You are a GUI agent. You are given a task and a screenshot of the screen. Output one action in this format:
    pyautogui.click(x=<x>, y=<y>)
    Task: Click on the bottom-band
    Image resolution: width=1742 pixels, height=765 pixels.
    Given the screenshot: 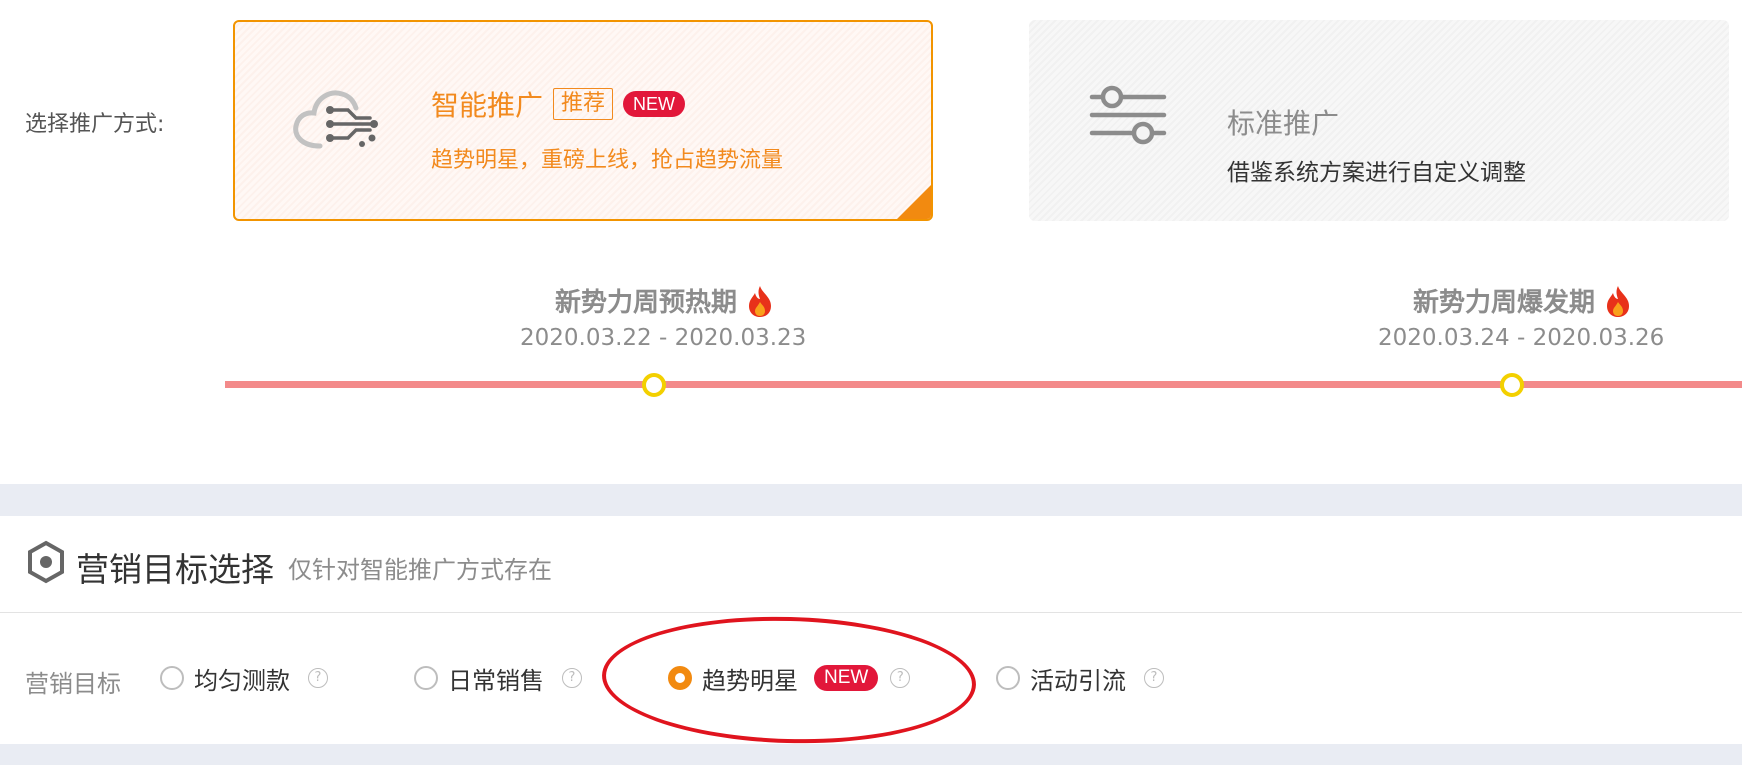 What is the action you would take?
    pyautogui.click(x=871, y=754)
    